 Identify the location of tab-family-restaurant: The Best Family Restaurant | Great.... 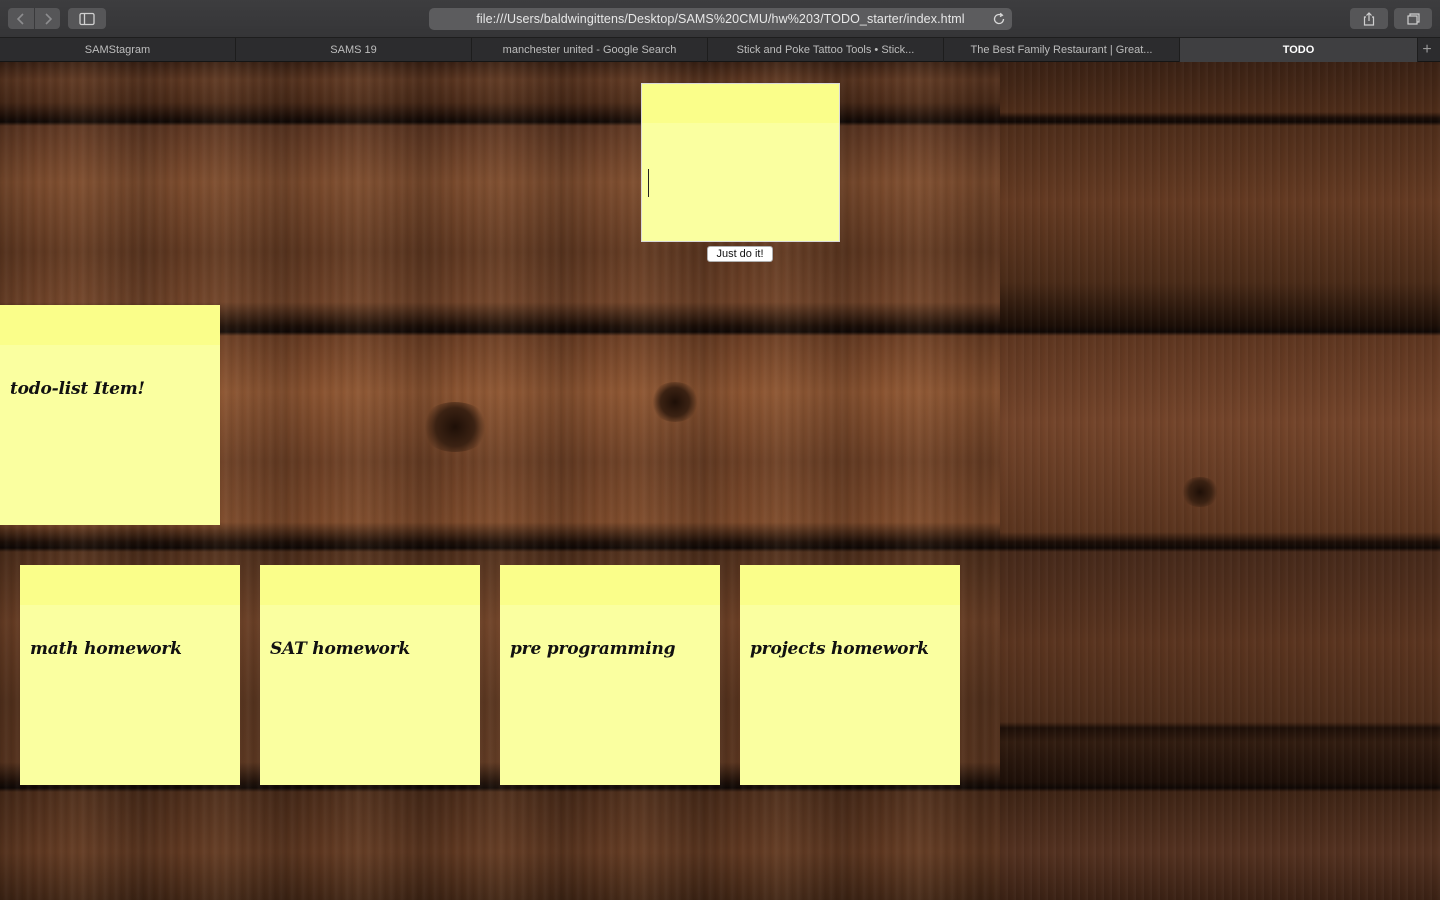
(1062, 50).